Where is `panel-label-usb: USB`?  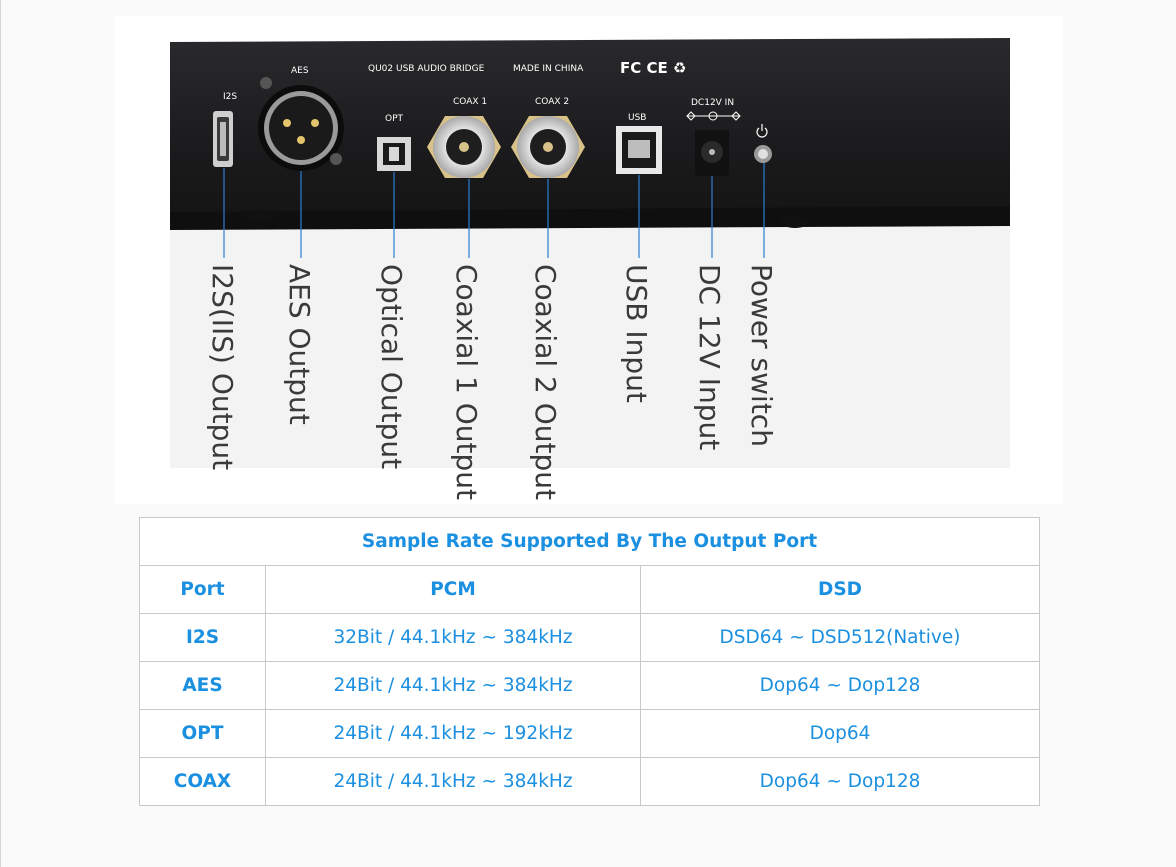
panel-label-usb: USB is located at coordinates (637, 118).